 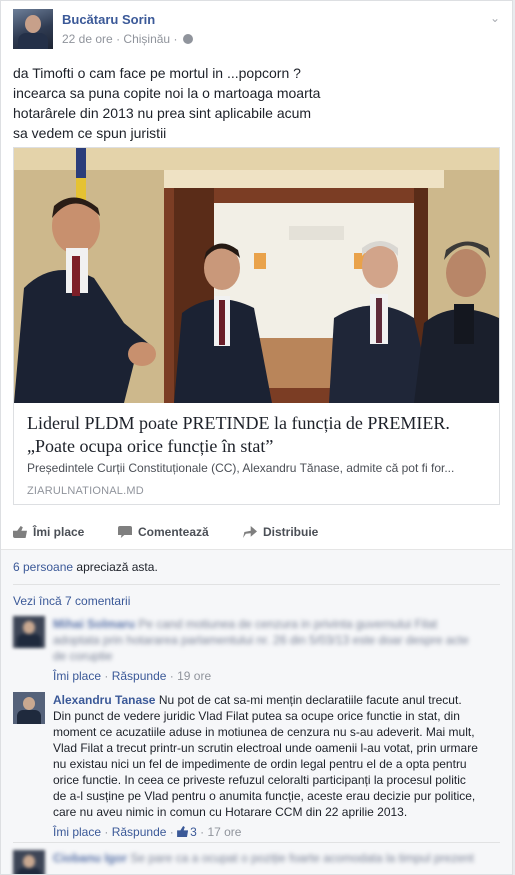 I want to click on comment-meta: Îmi place · Răspunde · 19 ore, so click(x=132, y=676).